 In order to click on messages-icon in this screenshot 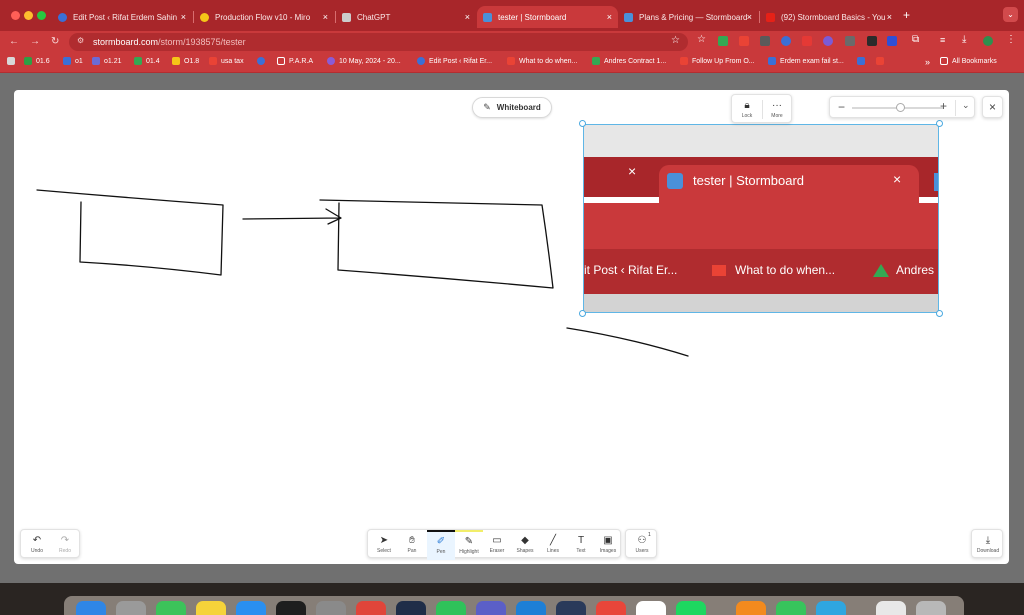, I will do `click(171, 608)`.